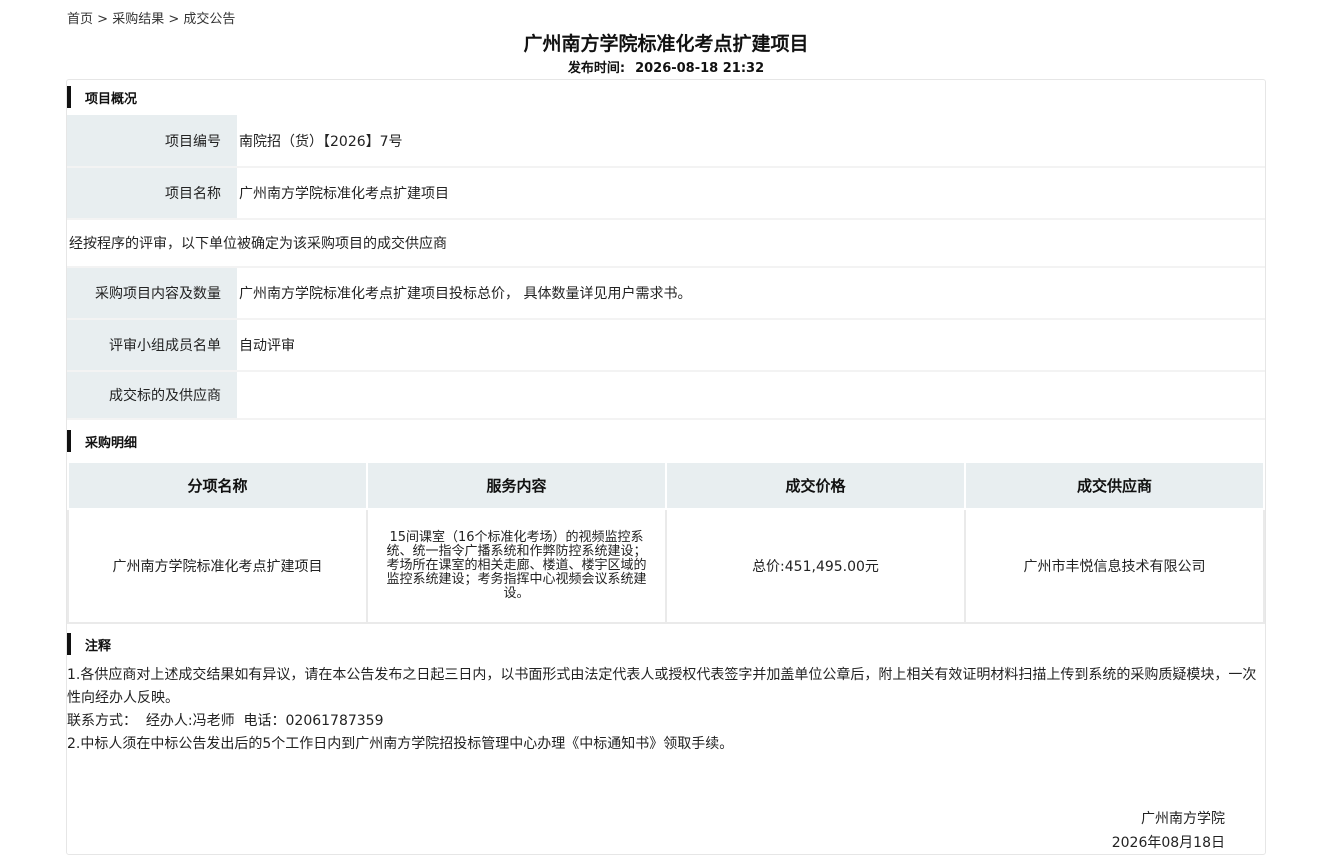  What do you see at coordinates (815, 566) in the screenshot?
I see `details-price: 总价:451,495.00元` at bounding box center [815, 566].